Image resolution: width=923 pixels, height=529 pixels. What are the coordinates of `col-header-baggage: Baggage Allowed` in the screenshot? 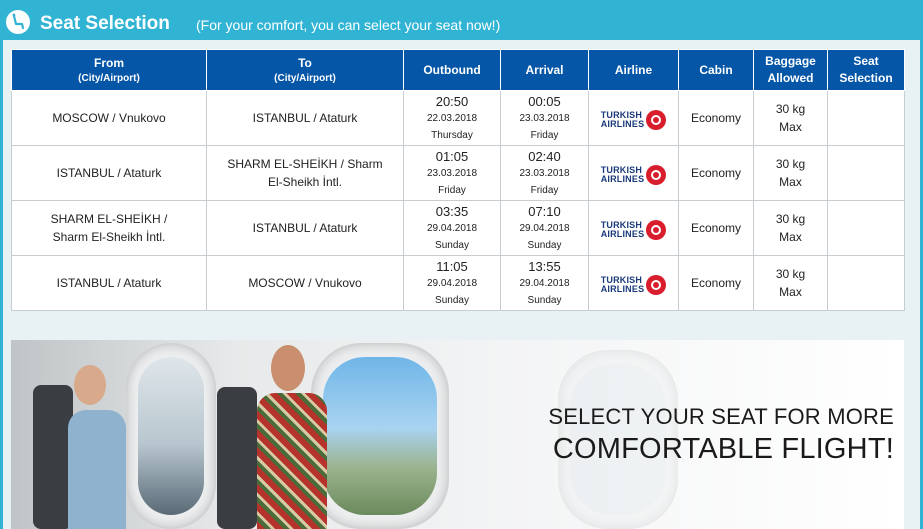 It's located at (790, 70).